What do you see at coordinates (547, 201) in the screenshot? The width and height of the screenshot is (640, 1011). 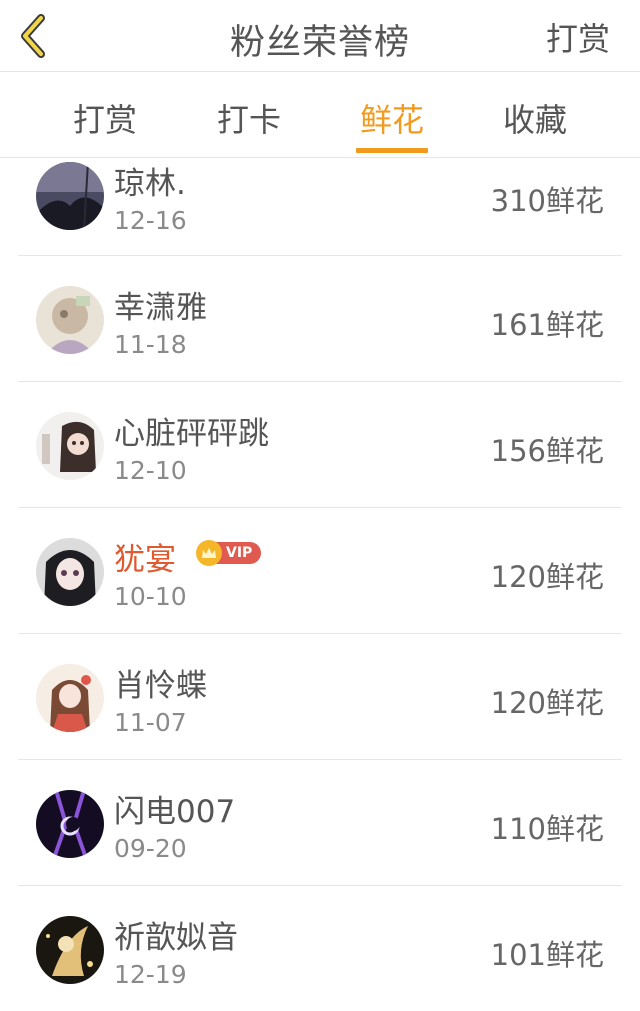 I see `flower-count: 310鲜花` at bounding box center [547, 201].